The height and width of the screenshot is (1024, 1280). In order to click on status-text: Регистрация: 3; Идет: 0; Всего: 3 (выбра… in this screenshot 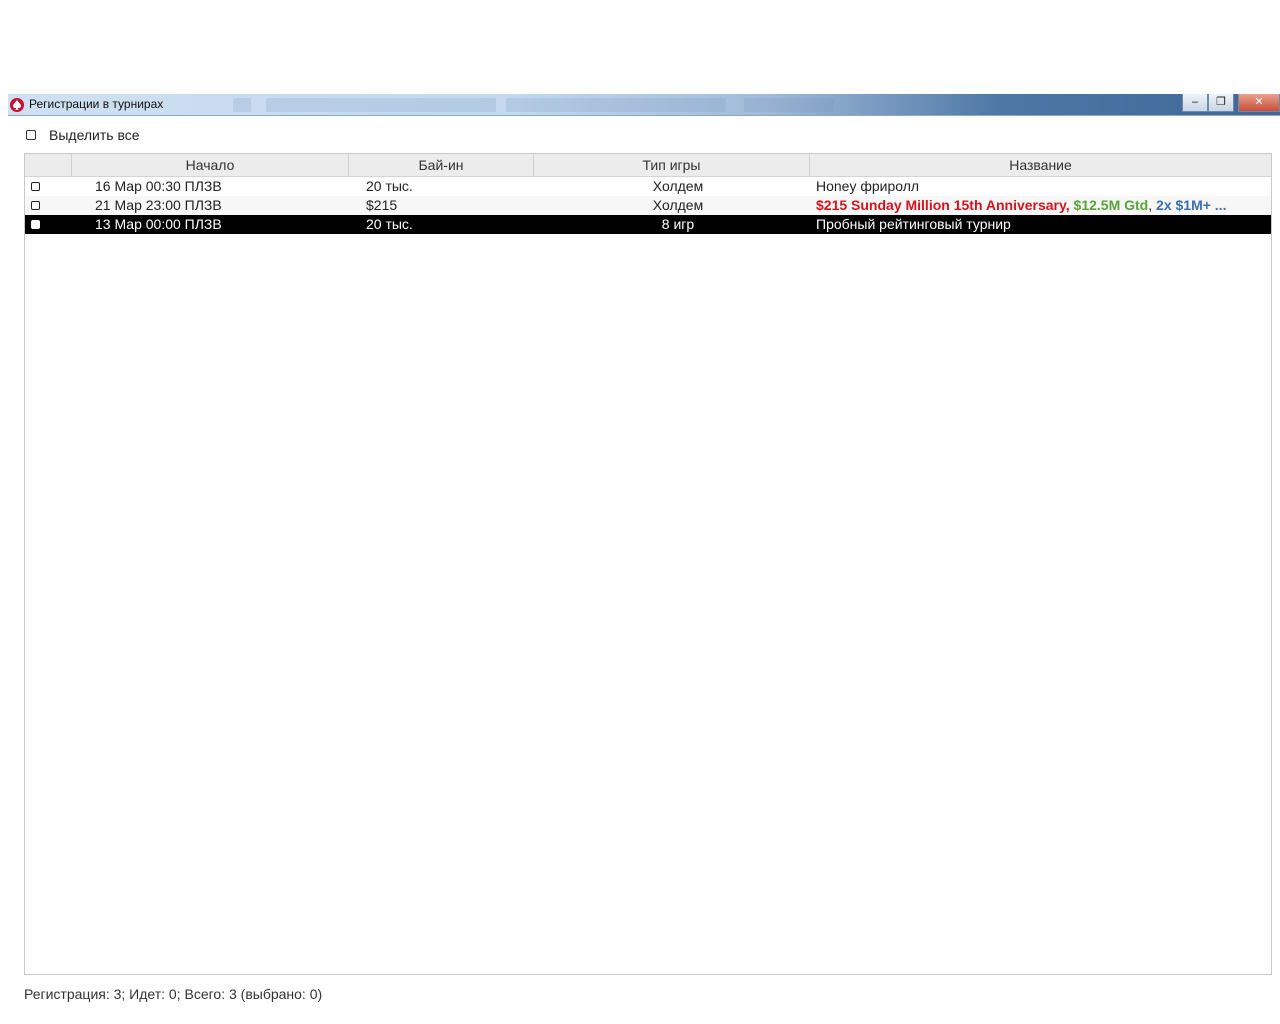, I will do `click(173, 994)`.